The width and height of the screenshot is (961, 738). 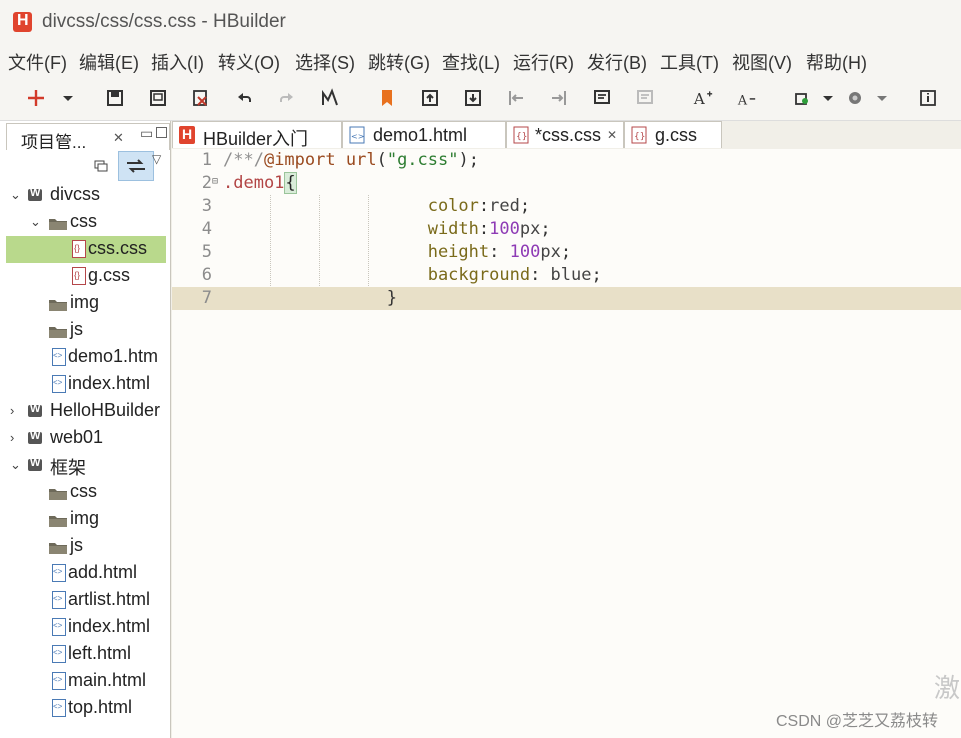 What do you see at coordinates (86, 438) in the screenshot?
I see `tree-item-project: › web01` at bounding box center [86, 438].